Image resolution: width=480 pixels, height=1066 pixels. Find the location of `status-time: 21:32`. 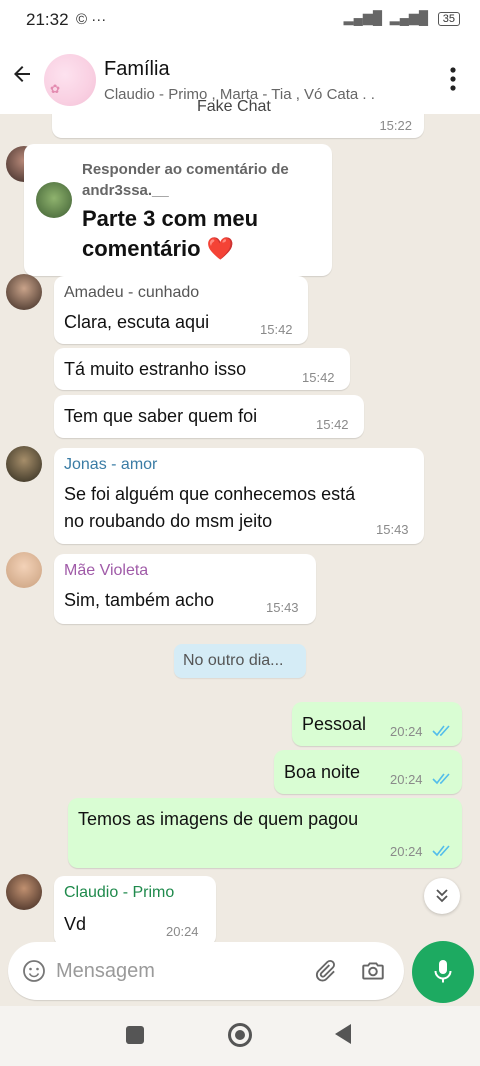

status-time: 21:32 is located at coordinates (47, 19).